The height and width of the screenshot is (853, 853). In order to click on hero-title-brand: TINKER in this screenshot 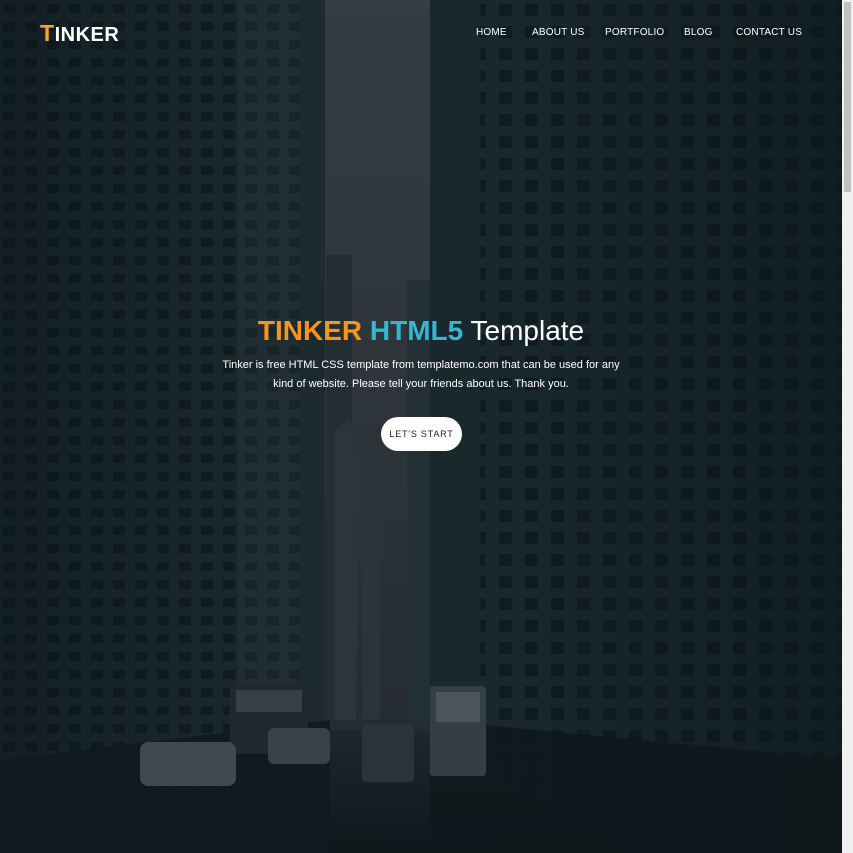, I will do `click(310, 330)`.